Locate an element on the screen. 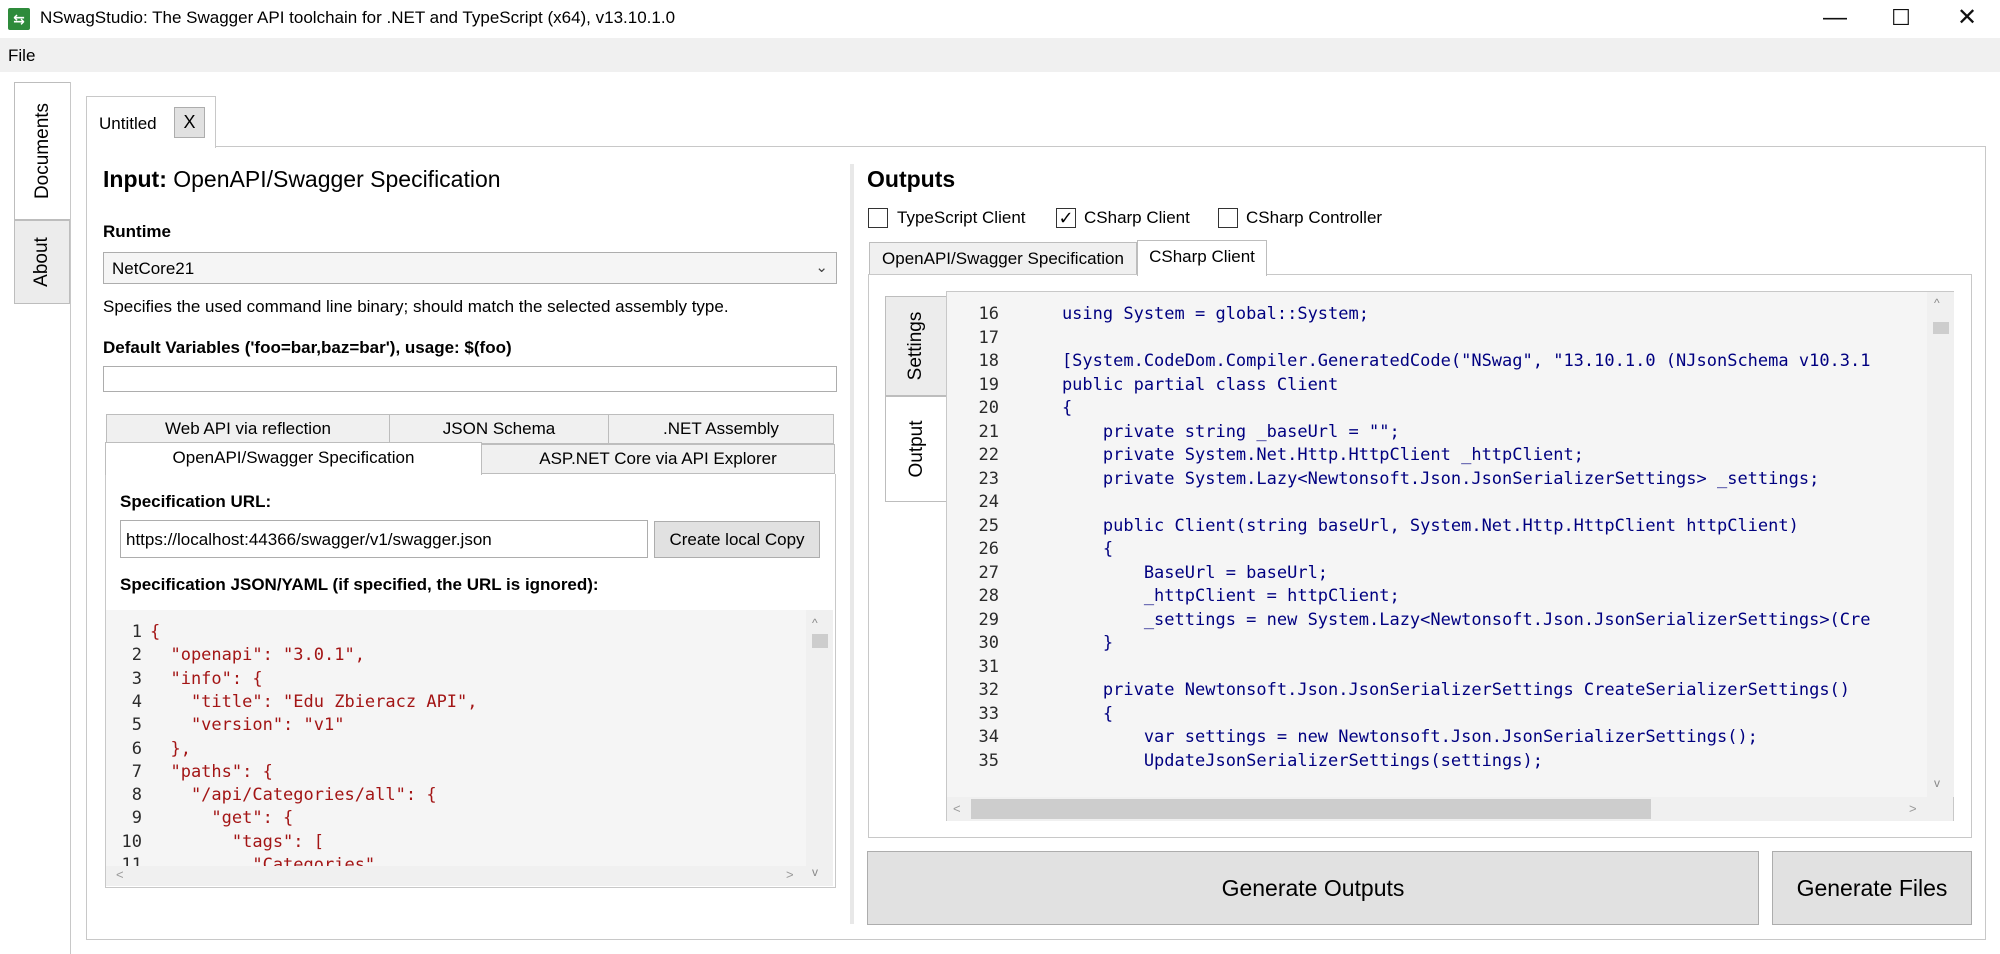  tab-aspnet-core-api-explorer: ASP.NET Core via API Explorer is located at coordinates (658, 459).